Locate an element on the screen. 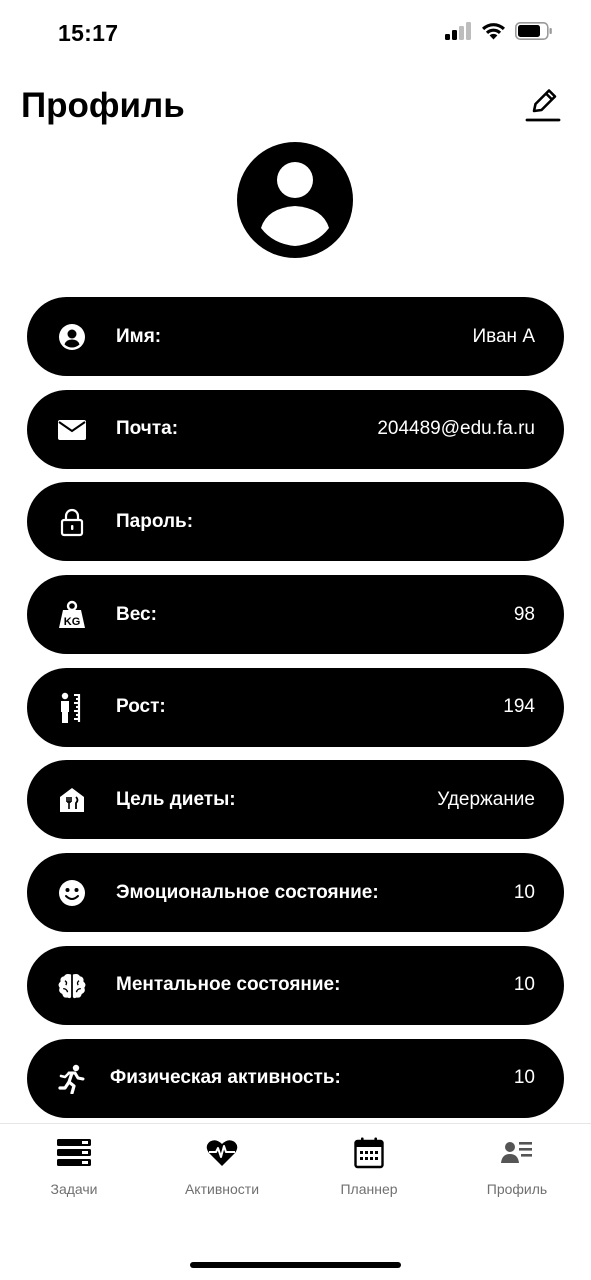 This screenshot has height=1280, width=591. row-diet-goal: Цель диеты: Удержание is located at coordinates (295, 800).